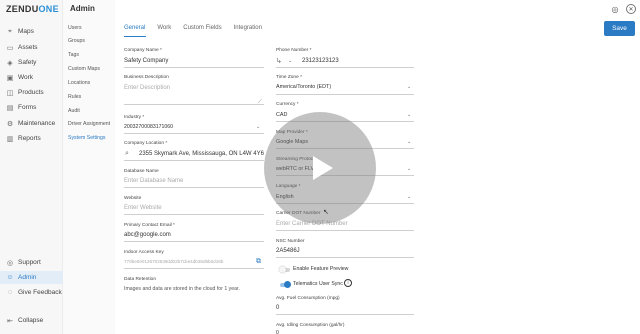 Image resolution: width=640 pixels, height=334 pixels. Describe the element at coordinates (148, 127) in the screenshot. I see `industry-select: 20032700083171060` at that location.